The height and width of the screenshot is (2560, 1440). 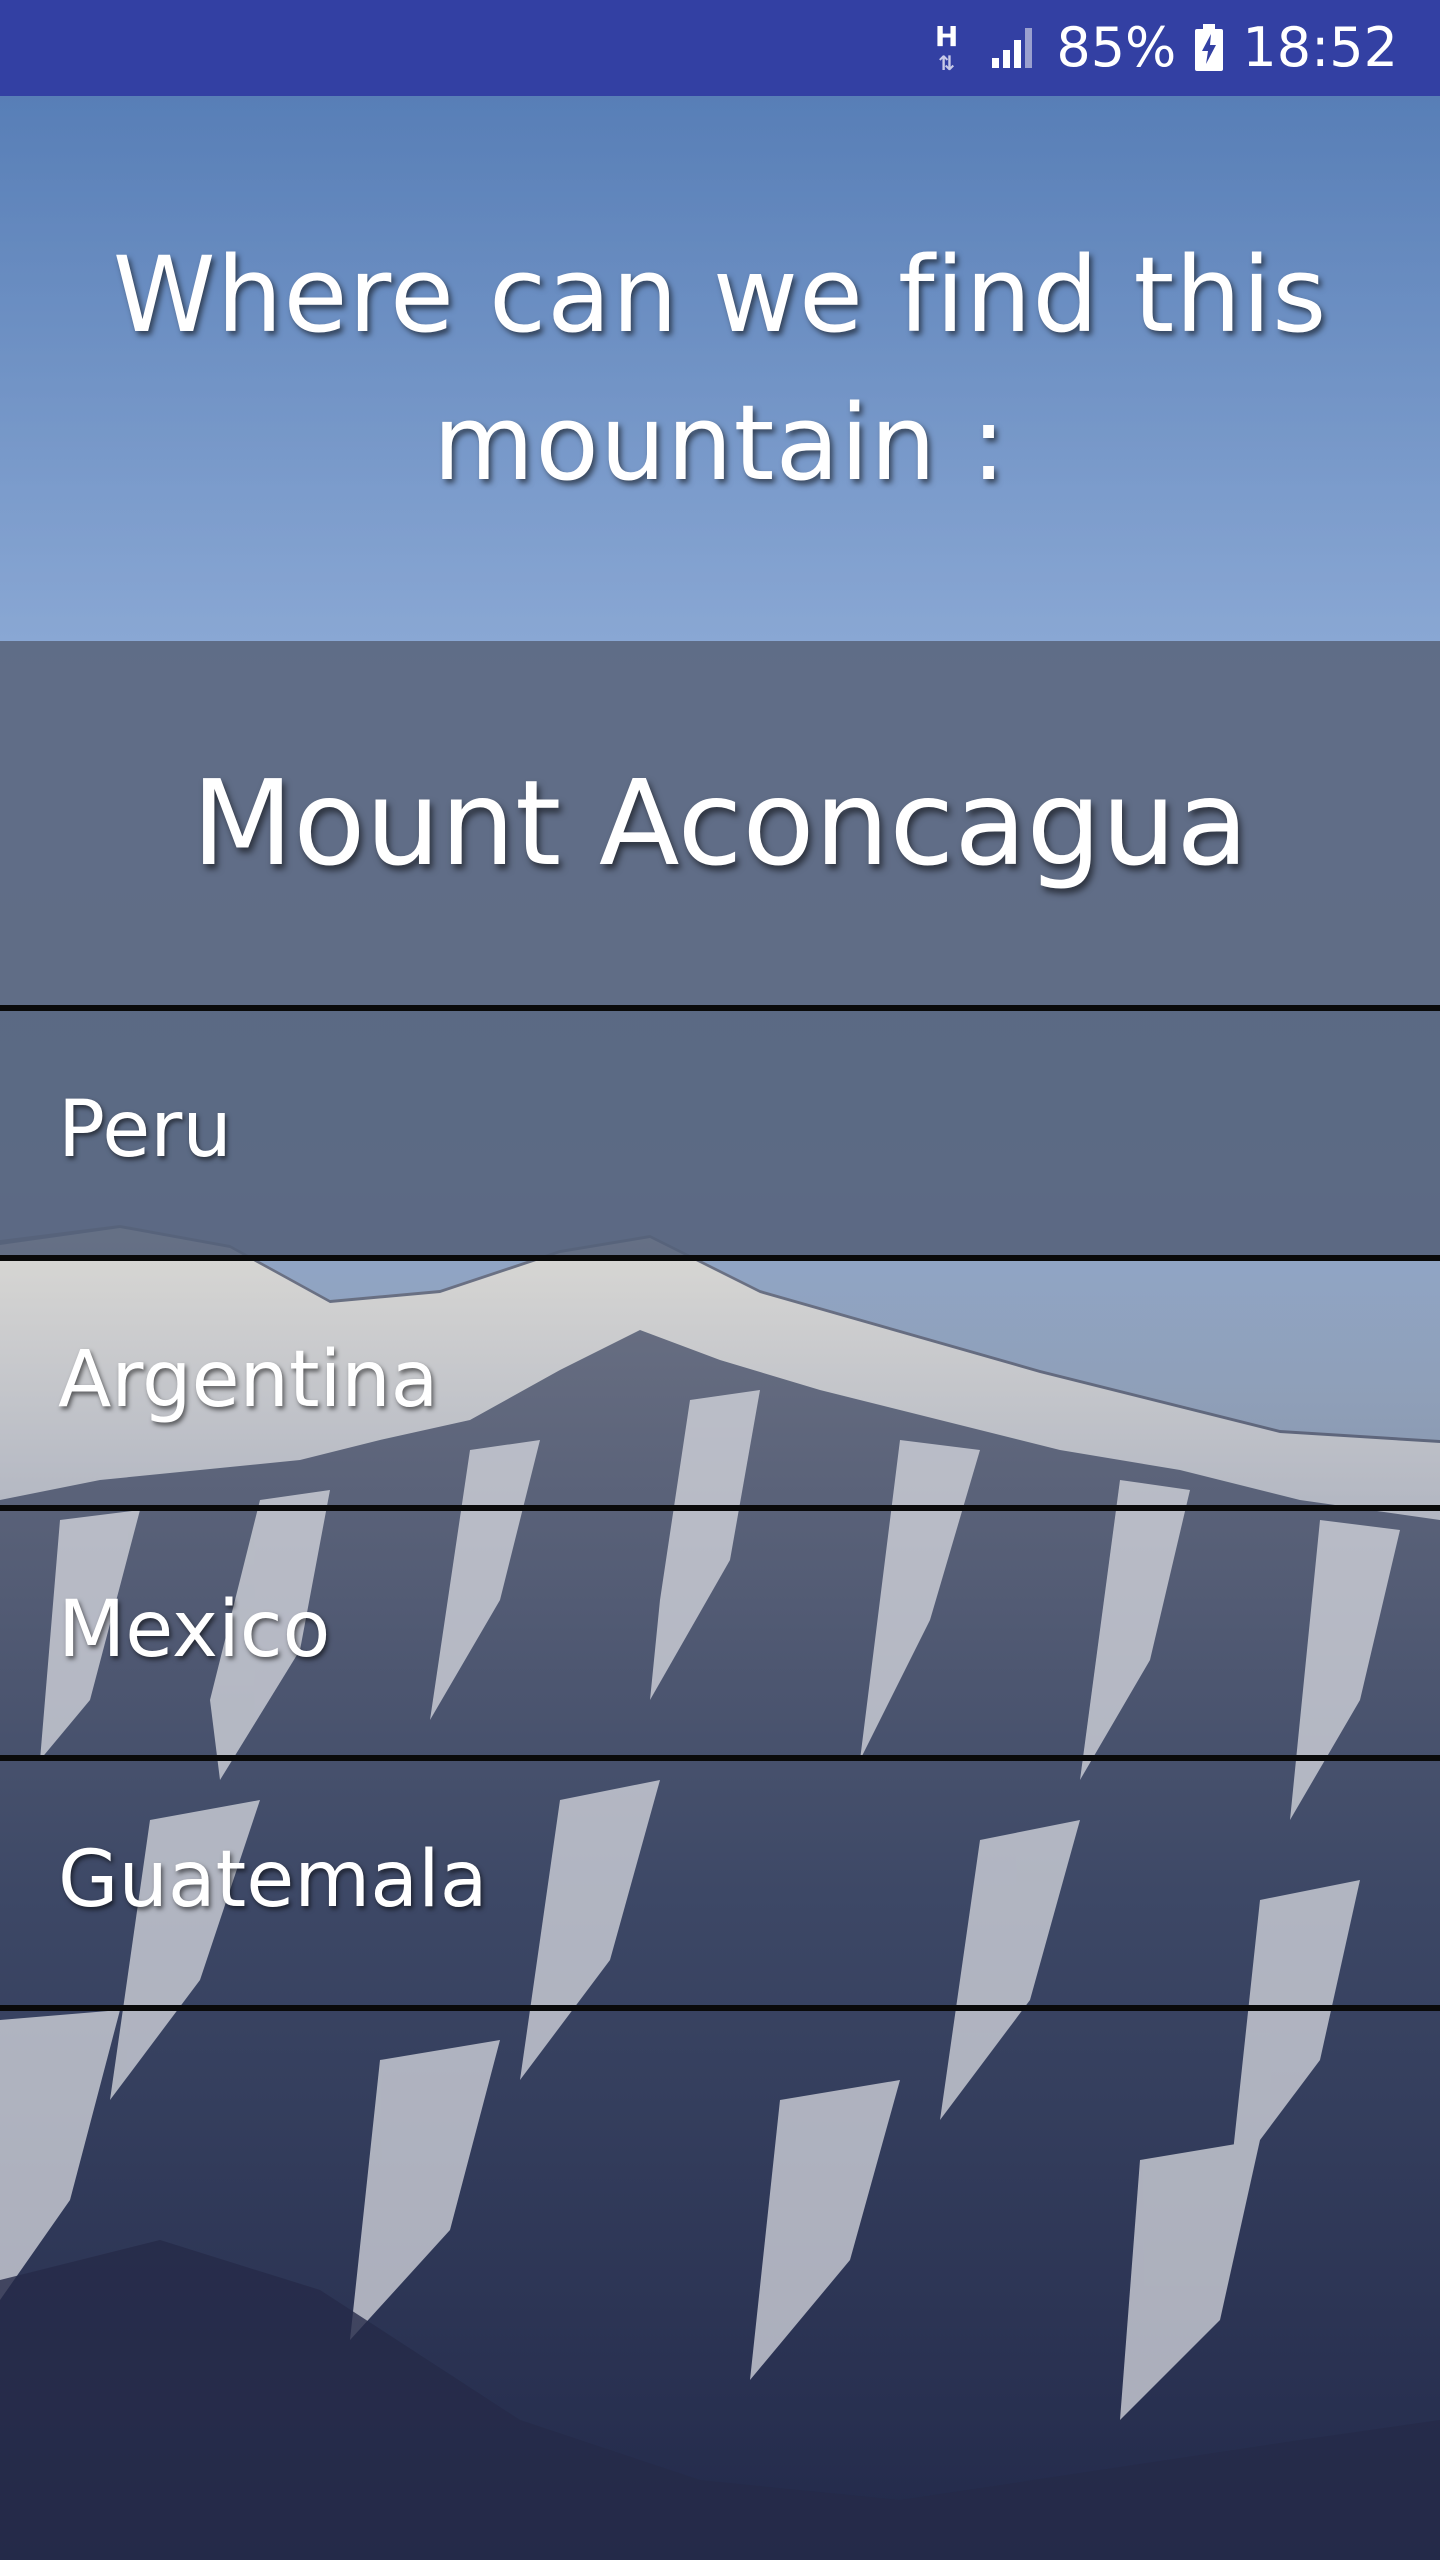 I want to click on network-indicator: H ⇅, so click(x=953, y=47).